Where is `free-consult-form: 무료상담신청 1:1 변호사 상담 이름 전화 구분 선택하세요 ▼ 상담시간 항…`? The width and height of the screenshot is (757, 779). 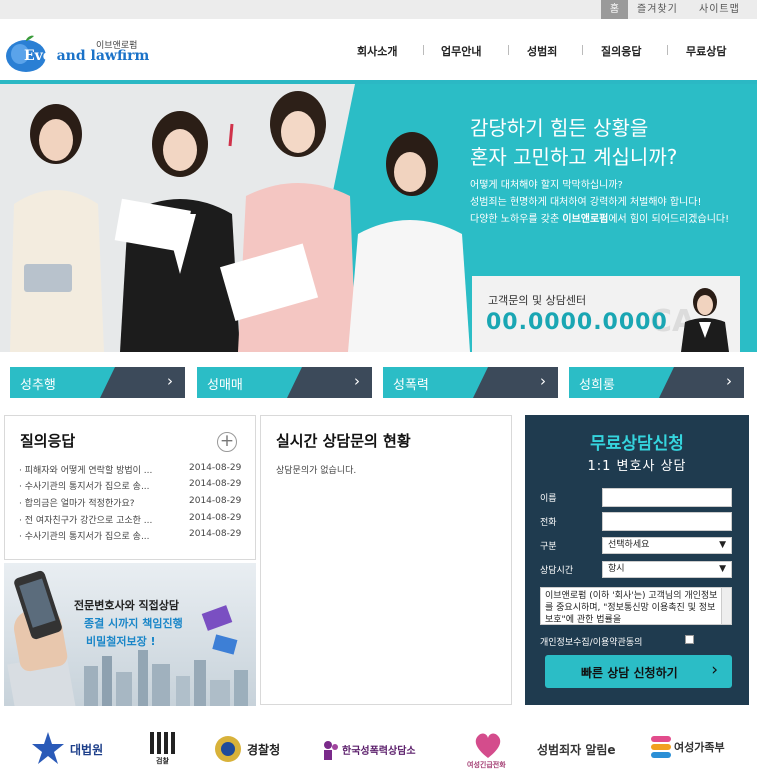
free-consult-form: 무료상담신청 1:1 변호사 상담 이름 전화 구분 선택하세요 ▼ 상담시간 항… is located at coordinates (637, 560).